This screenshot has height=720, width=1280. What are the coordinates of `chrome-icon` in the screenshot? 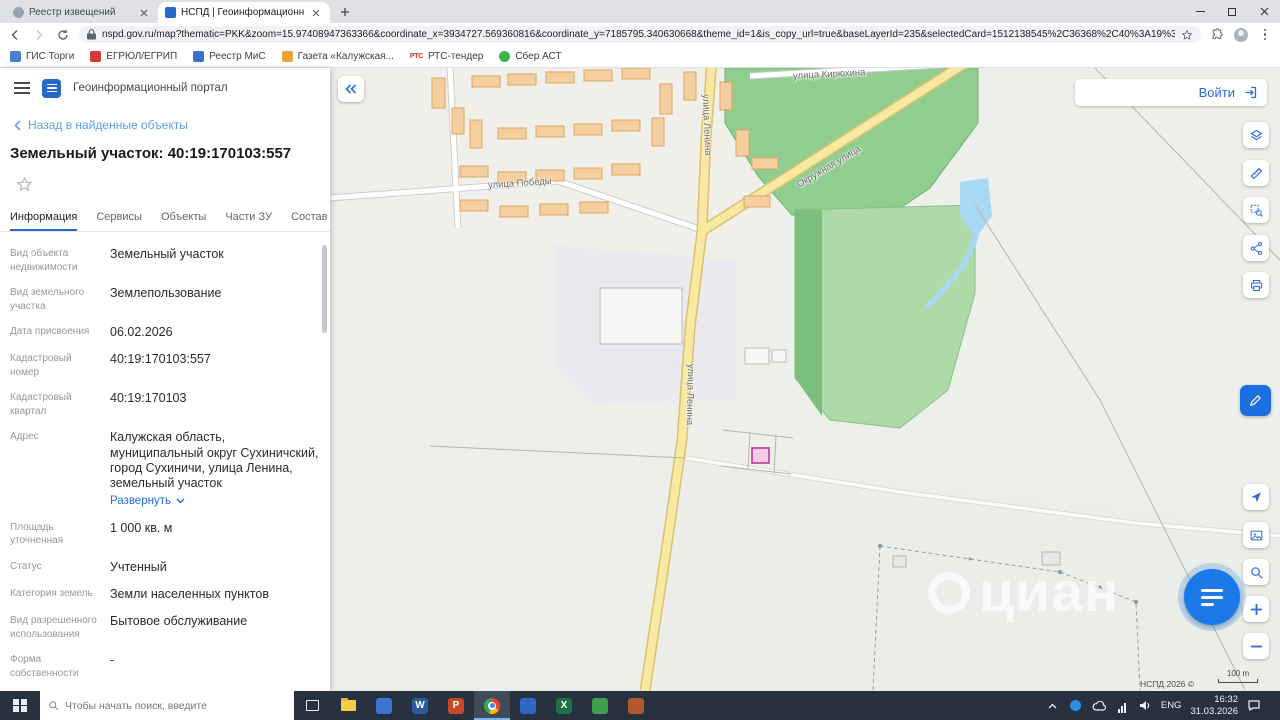 It's located at (492, 705).